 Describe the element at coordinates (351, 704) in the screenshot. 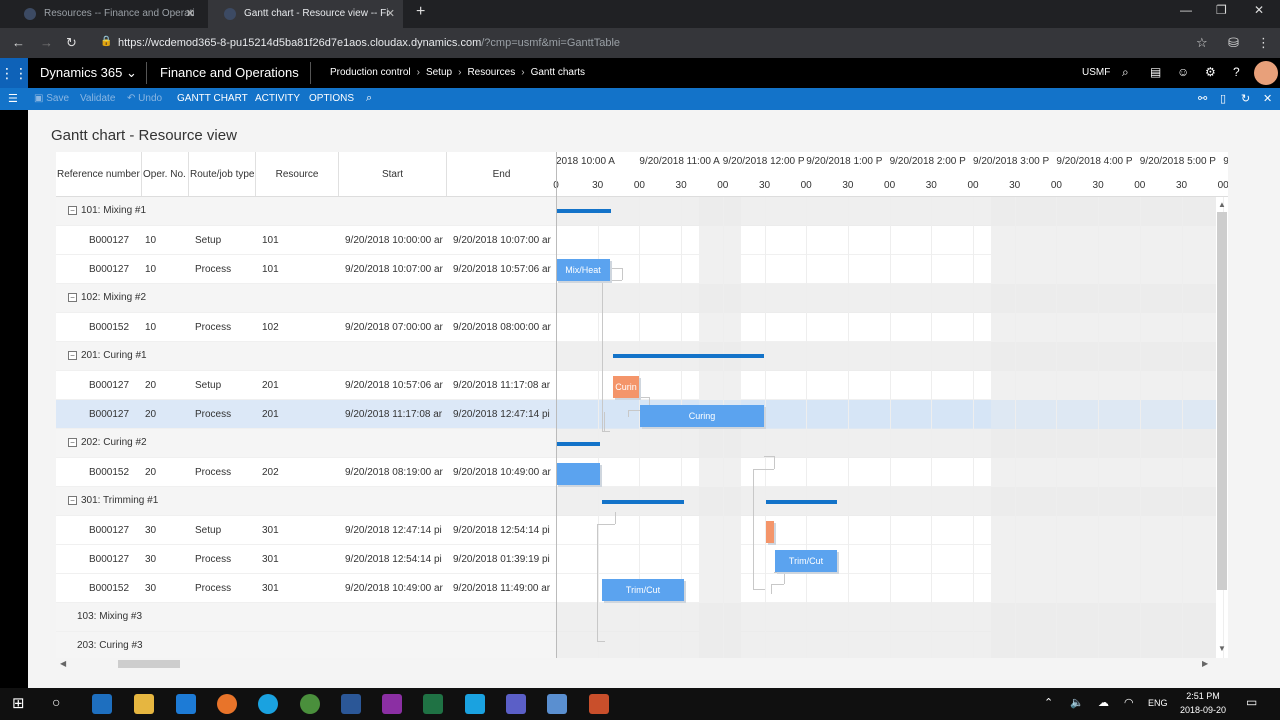

I see `word-icon` at that location.